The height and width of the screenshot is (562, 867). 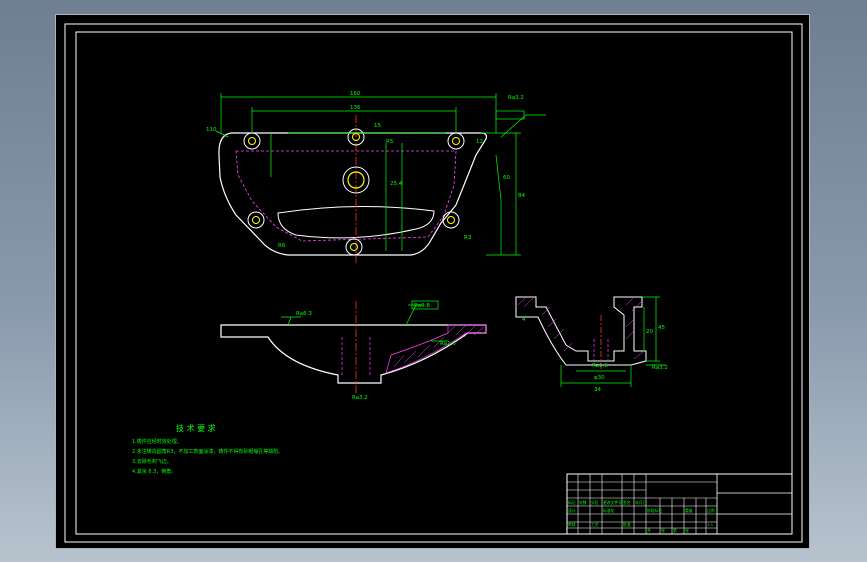 What do you see at coordinates (654, 510) in the screenshot?
I see `tb-cell: 阶段标记` at bounding box center [654, 510].